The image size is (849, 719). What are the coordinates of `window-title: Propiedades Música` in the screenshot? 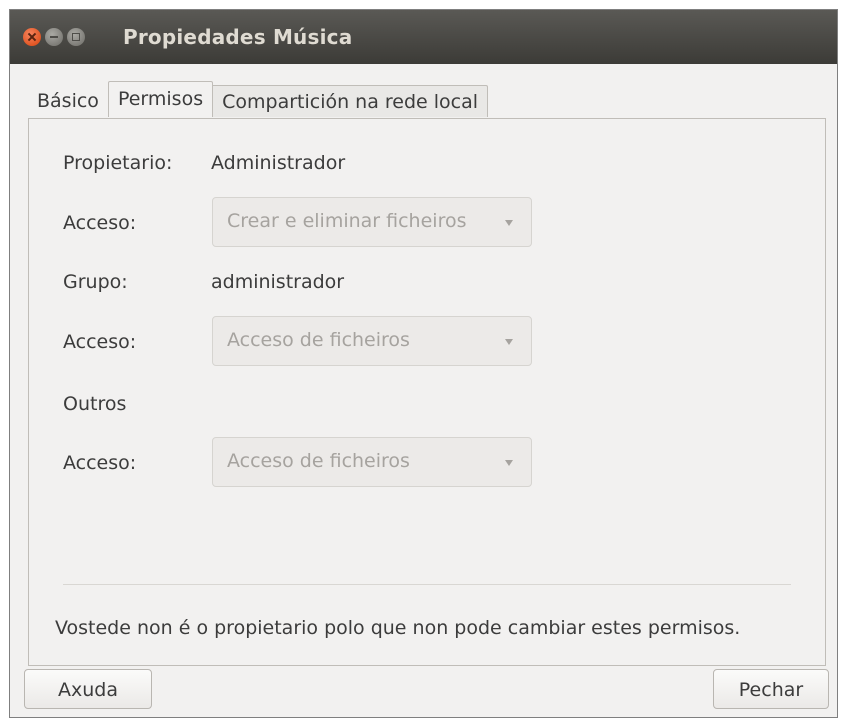 It's located at (238, 37).